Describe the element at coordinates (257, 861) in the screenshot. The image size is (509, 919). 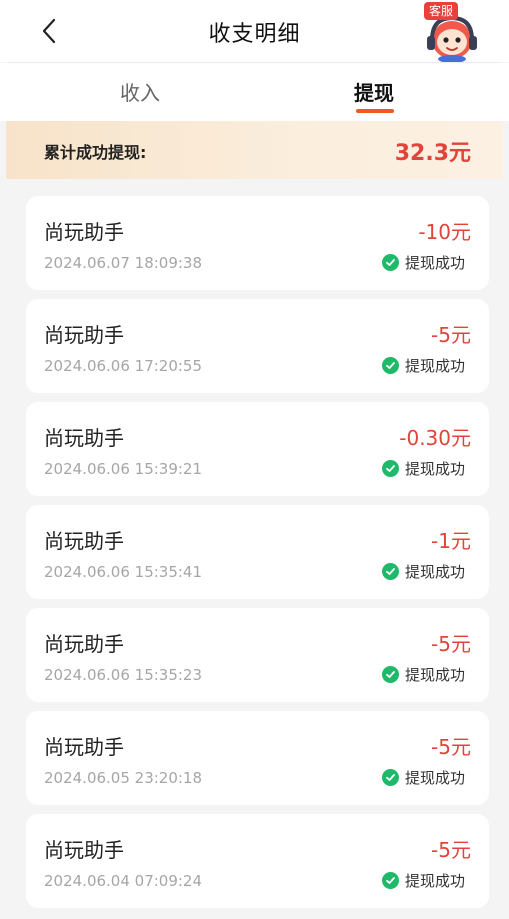
I see `list-item: 尚玩助手 2024.06.04 07:09:24 -5元 提现成功` at that location.